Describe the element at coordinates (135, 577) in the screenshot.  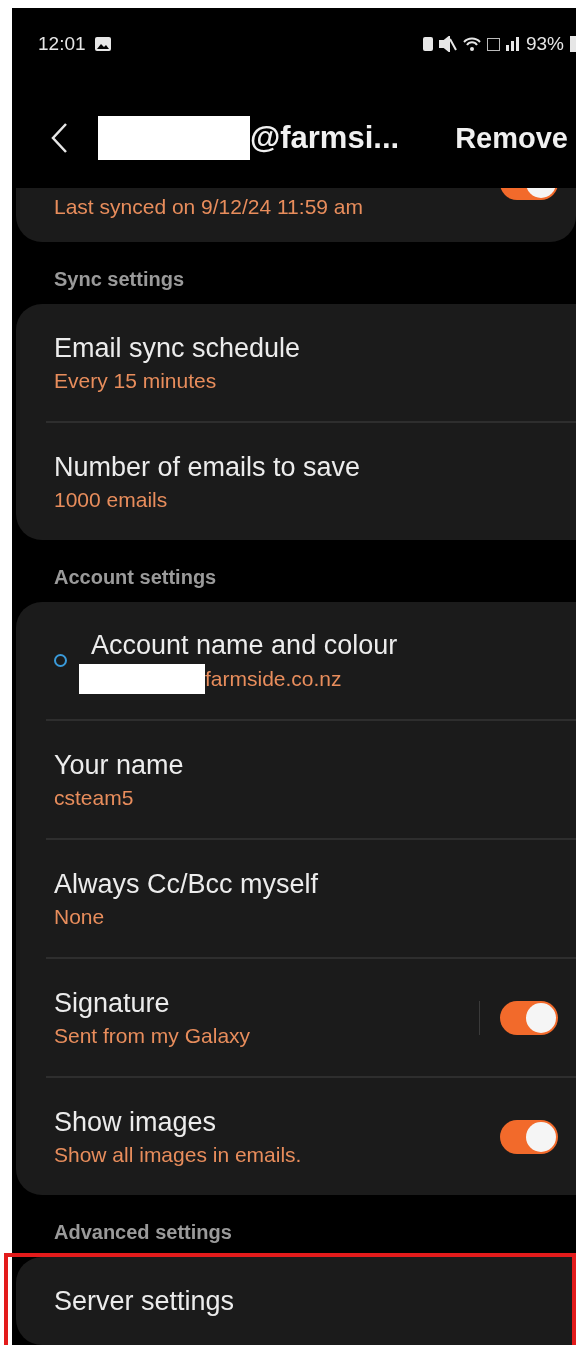
I see `section-heading: Account settings` at that location.